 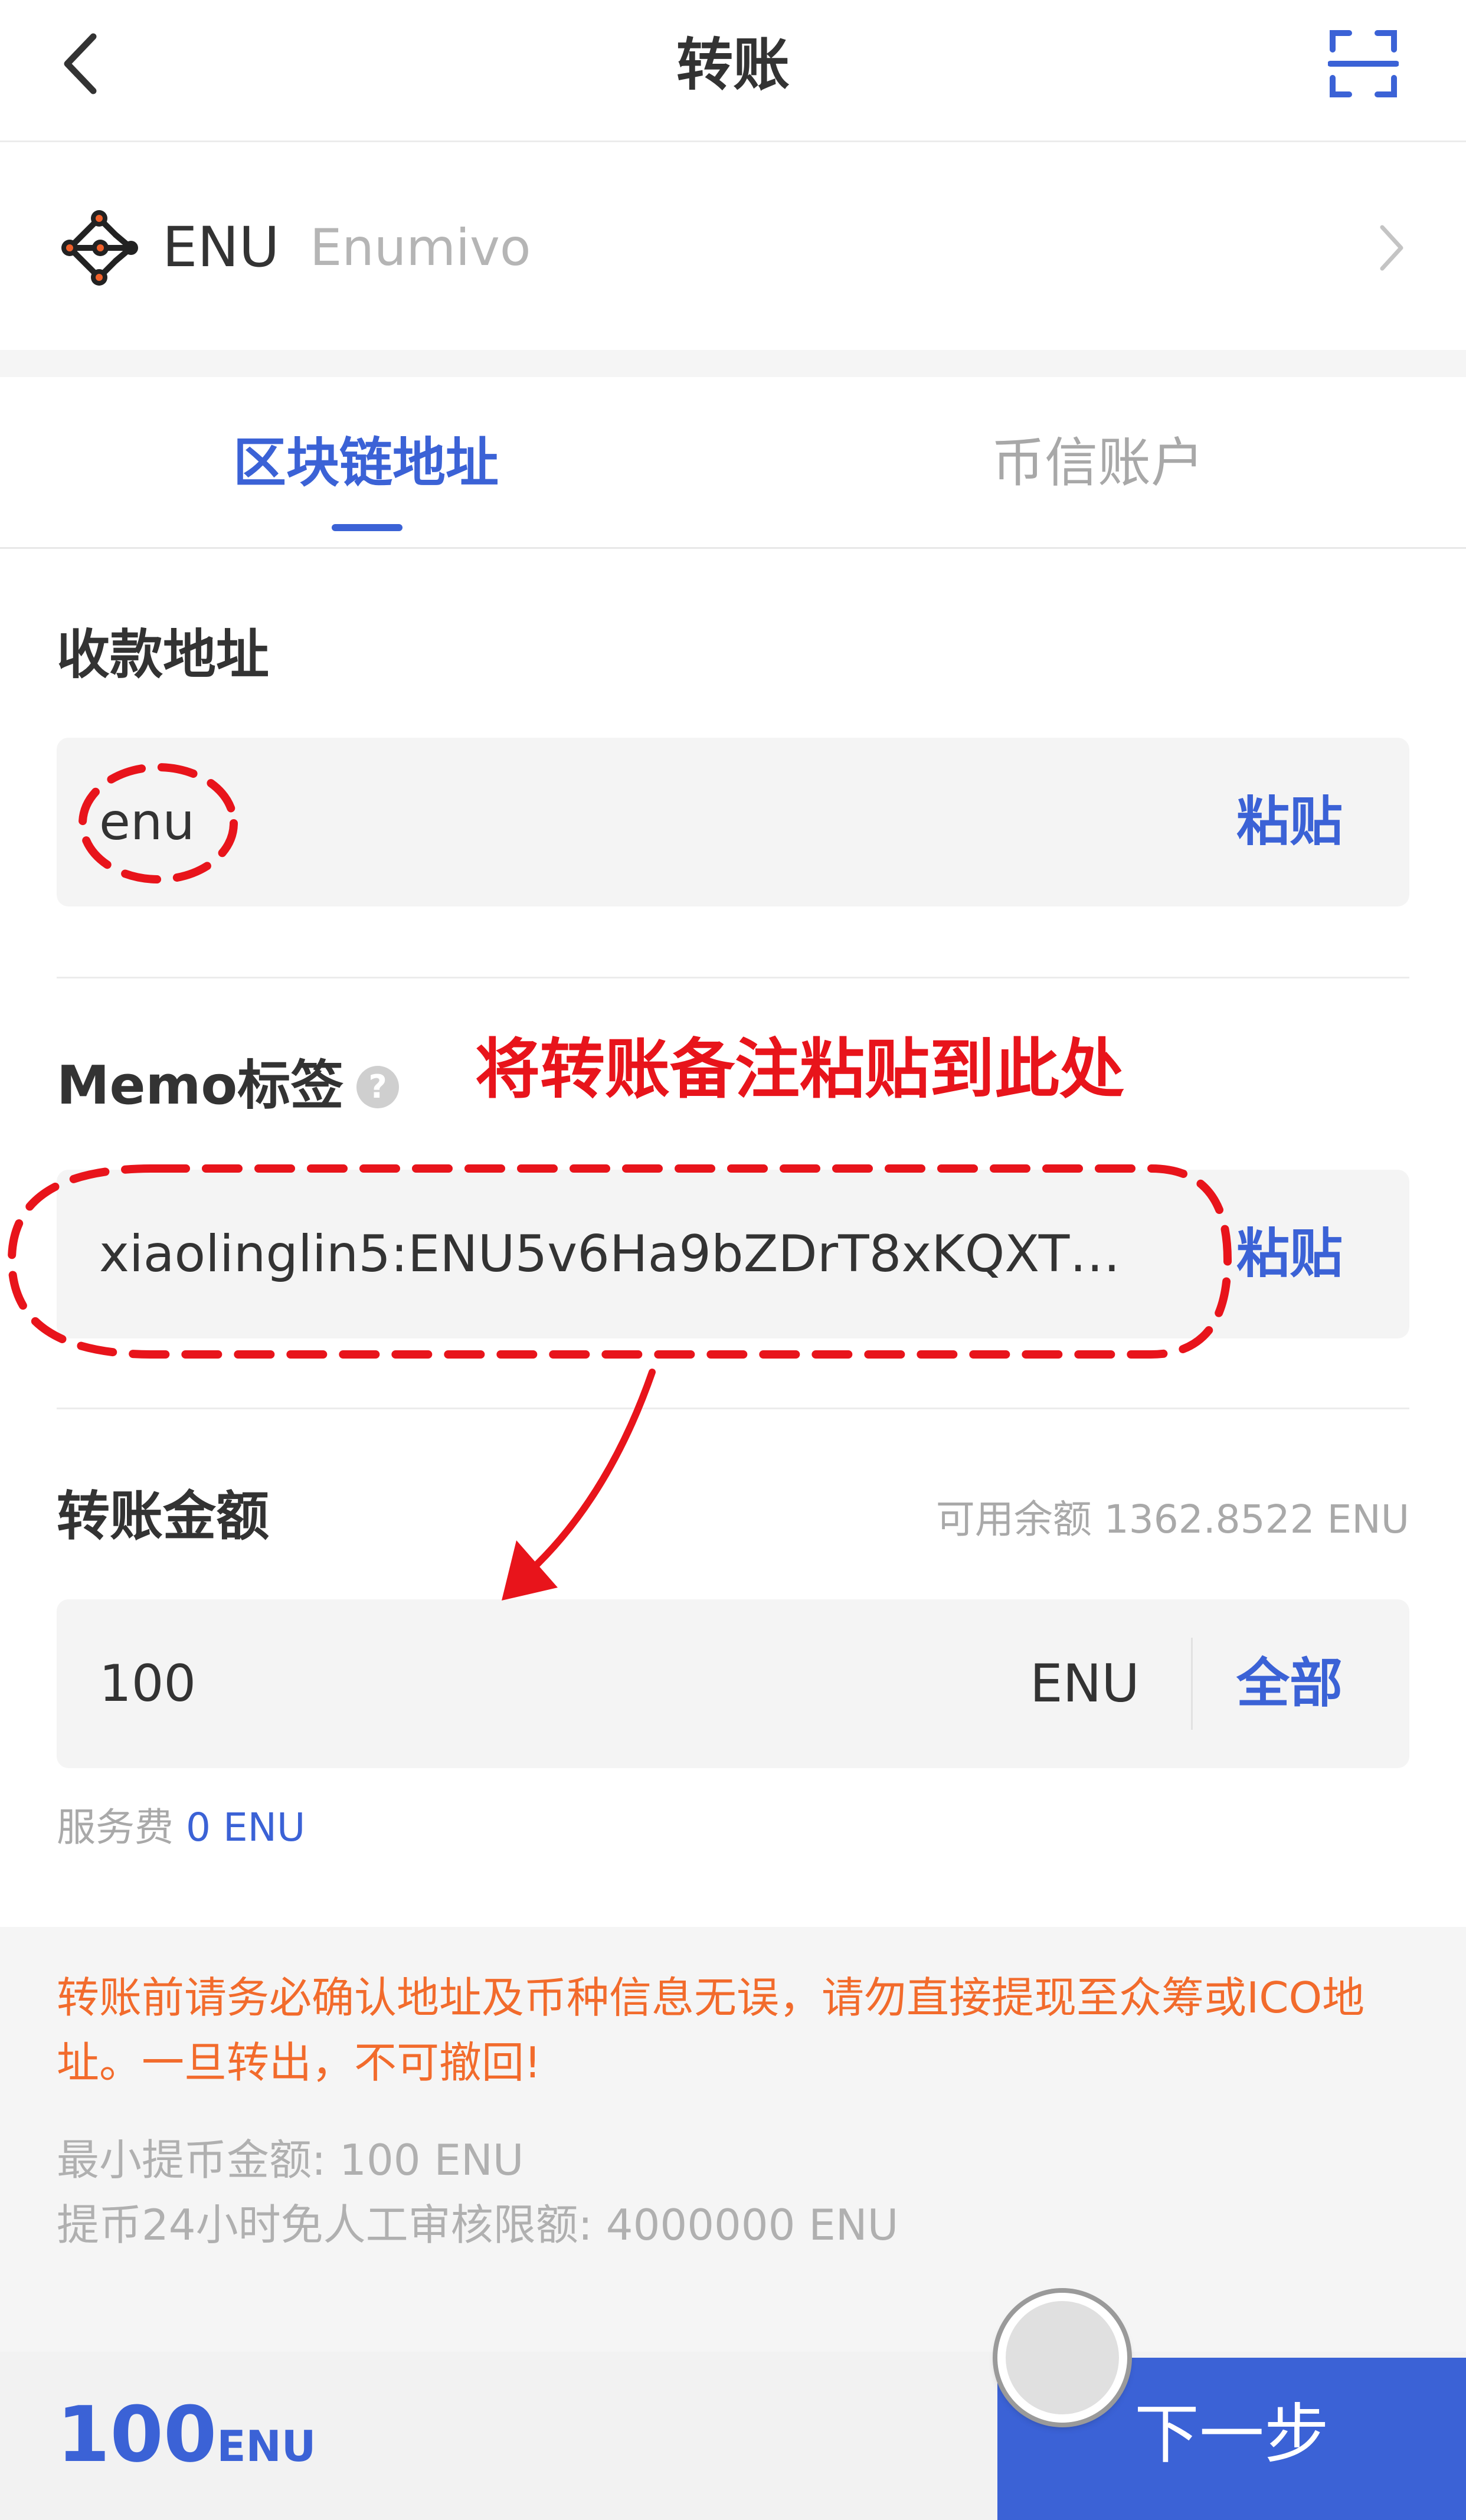 I want to click on tab-coinxin-account: 币信账户, so click(x=1098, y=463).